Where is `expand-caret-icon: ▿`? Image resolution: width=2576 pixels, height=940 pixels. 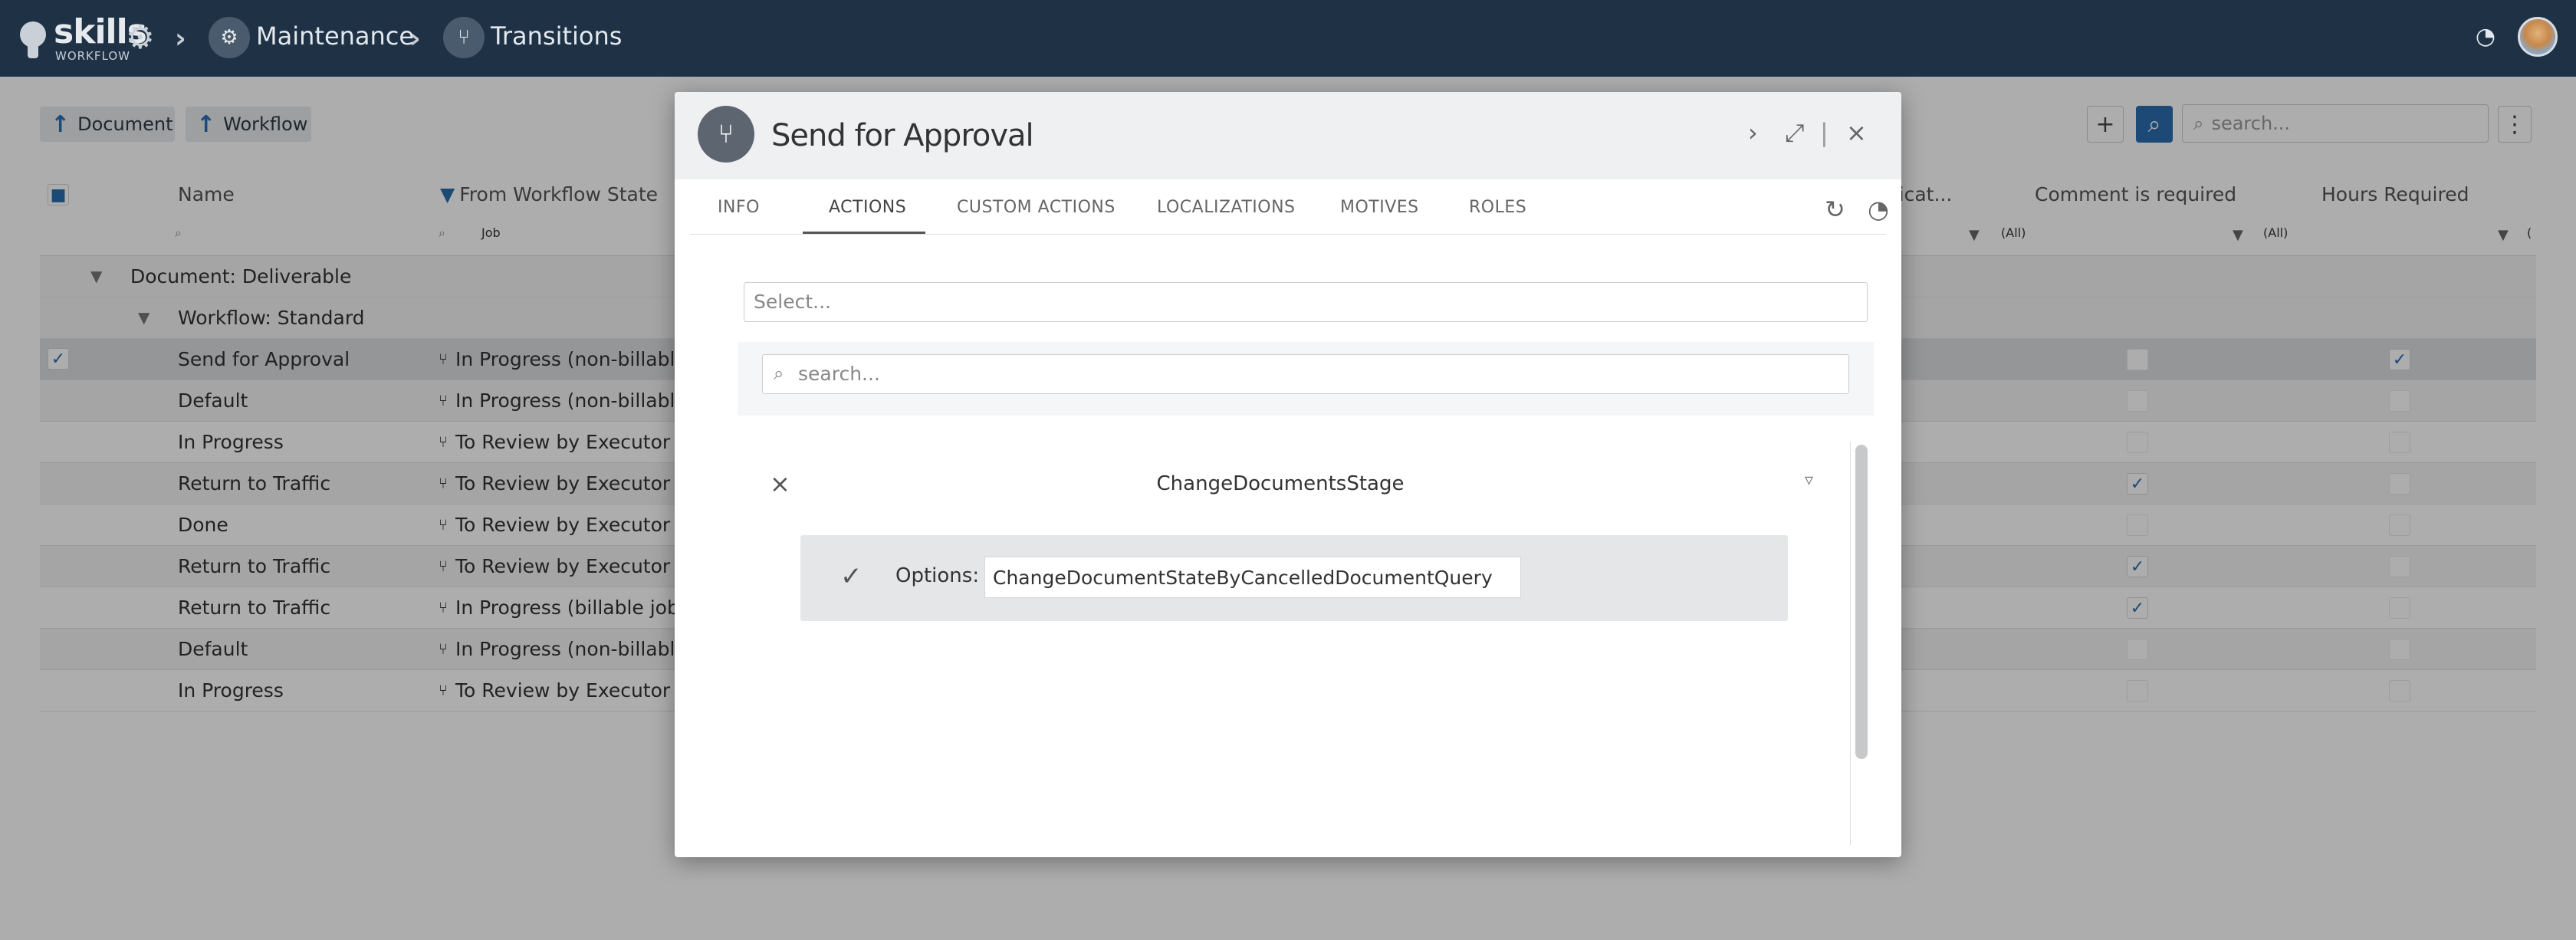
expand-caret-icon: ▿ is located at coordinates (1809, 480).